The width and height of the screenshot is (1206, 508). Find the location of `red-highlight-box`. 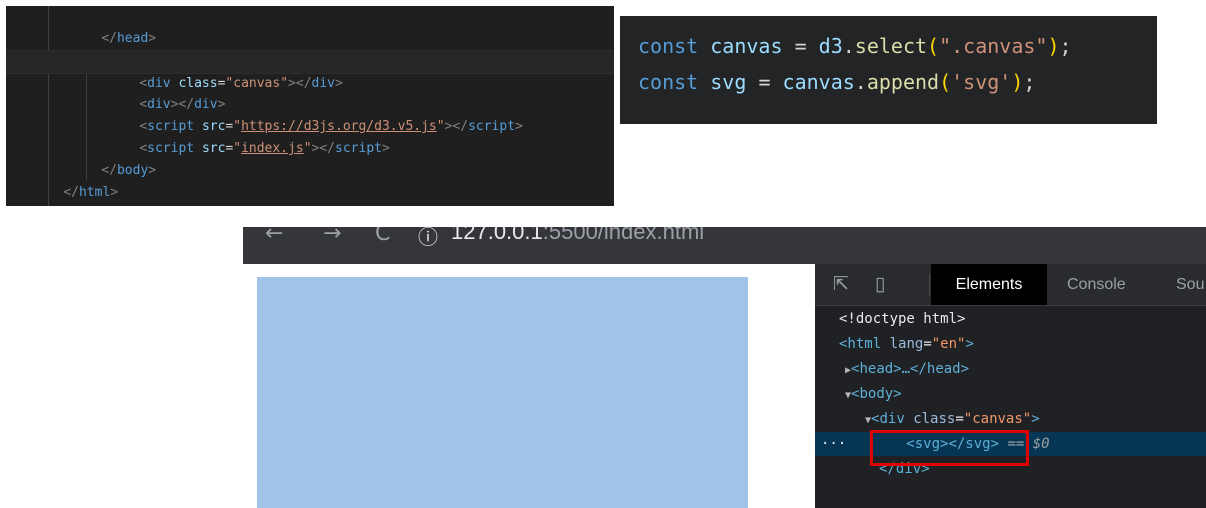

red-highlight-box is located at coordinates (949, 448).